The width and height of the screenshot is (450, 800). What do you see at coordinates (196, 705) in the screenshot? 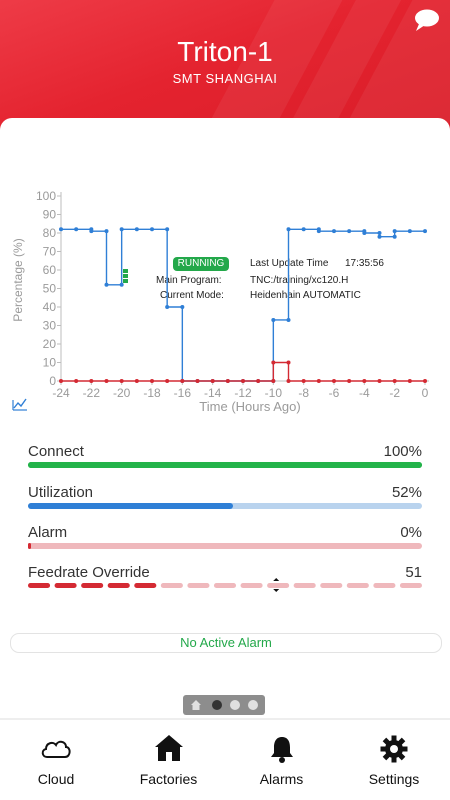
I see `home-page-icon` at bounding box center [196, 705].